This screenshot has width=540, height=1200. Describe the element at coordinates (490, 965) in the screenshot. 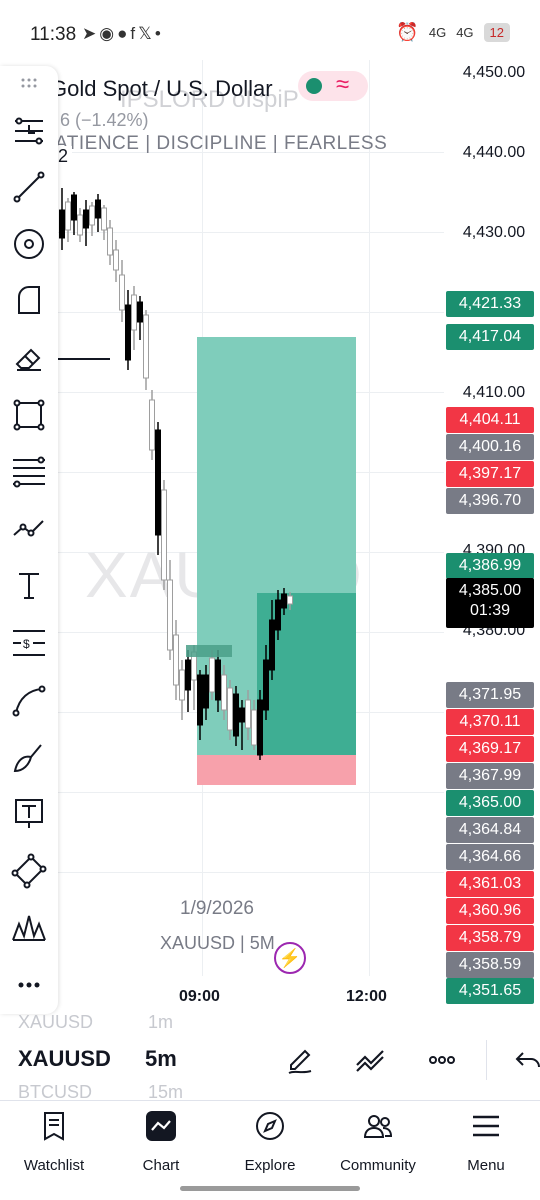

I see `price-tag: 4,358.59` at that location.